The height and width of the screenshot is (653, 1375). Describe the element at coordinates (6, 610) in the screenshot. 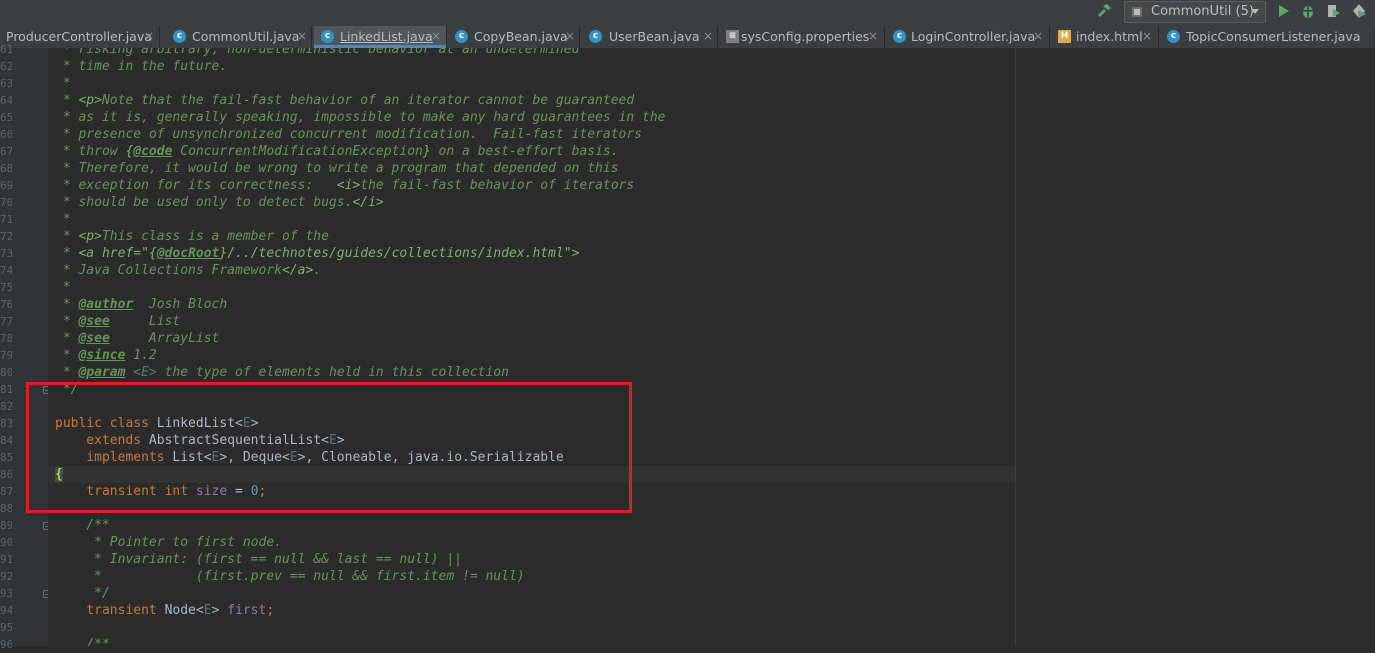

I see `line-number: 94` at that location.